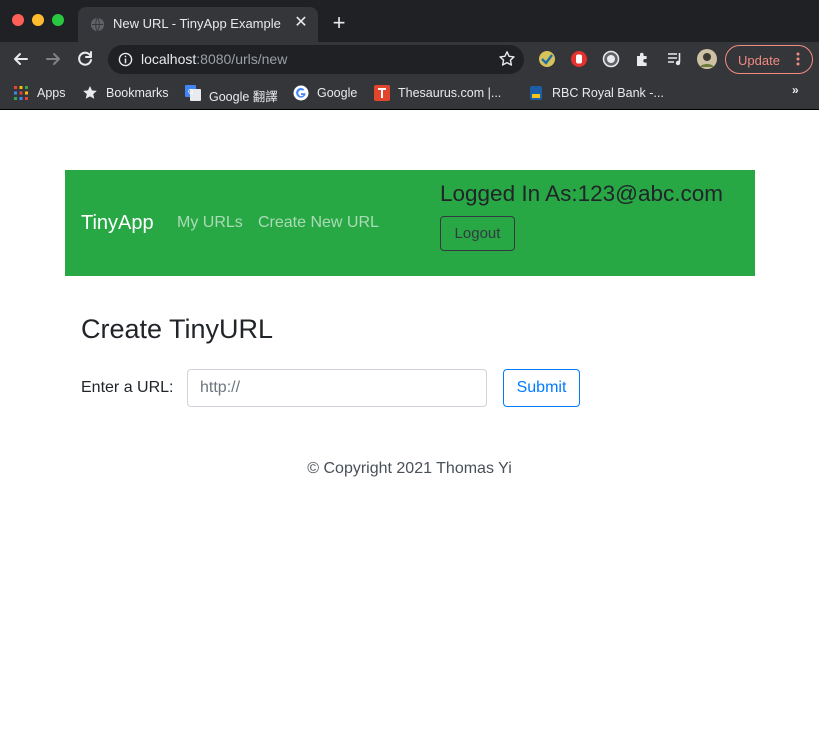 Image resolution: width=819 pixels, height=736 pixels. Describe the element at coordinates (97, 24) in the screenshot. I see `globe-icon` at that location.